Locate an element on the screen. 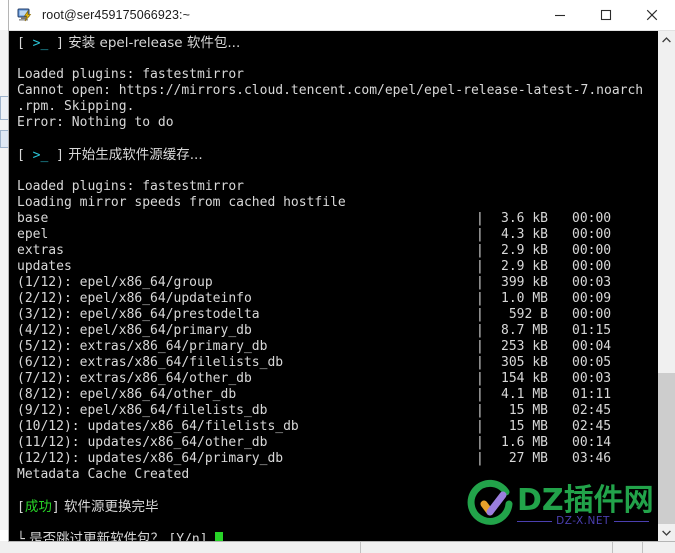 The height and width of the screenshot is (553, 675). repo-name: (6/12): extras/x86_64/filelists_db is located at coordinates (150, 362).